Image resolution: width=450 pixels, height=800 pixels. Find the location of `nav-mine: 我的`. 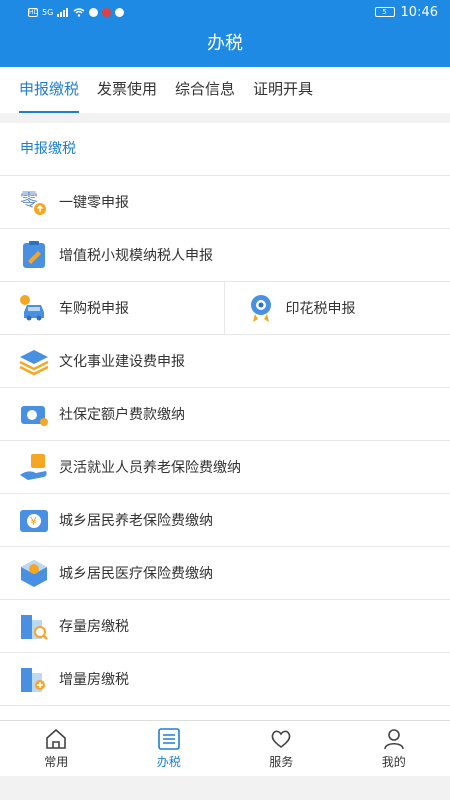

nav-mine: 我的 is located at coordinates (394, 748).